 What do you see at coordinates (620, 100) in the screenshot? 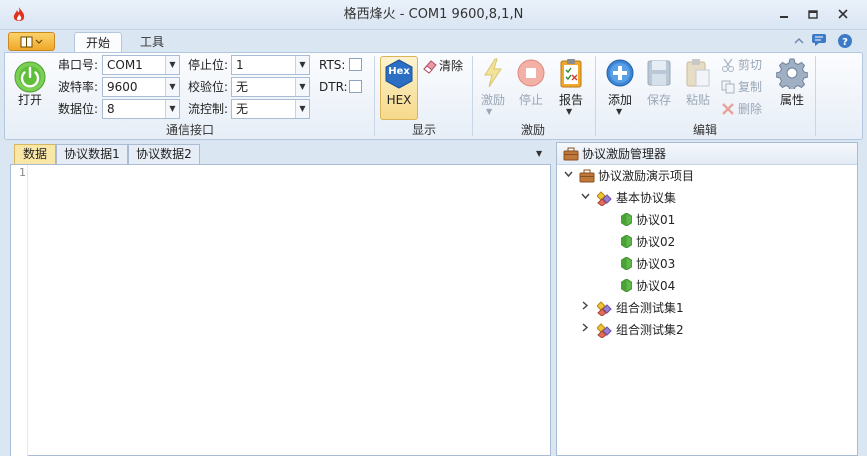
I see `add-button: 添加` at bounding box center [620, 100].